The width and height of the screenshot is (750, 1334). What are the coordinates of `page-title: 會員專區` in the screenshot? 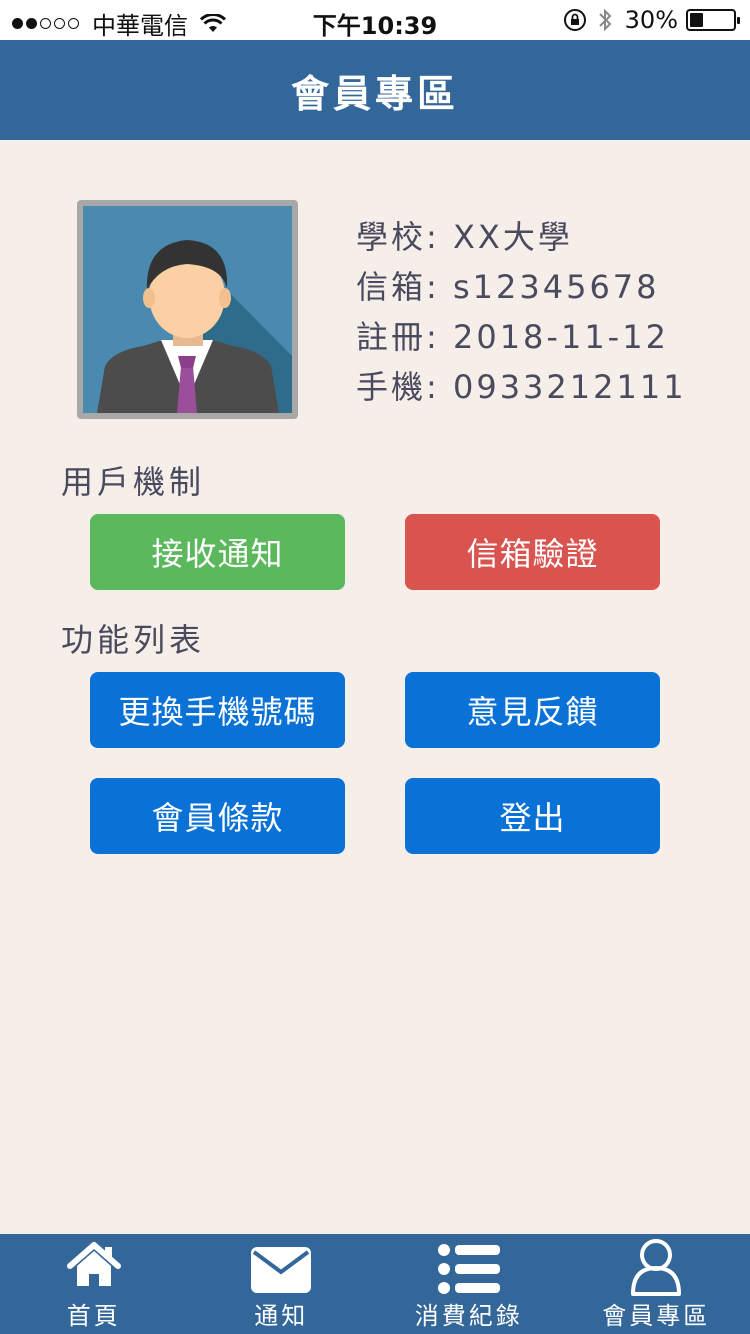 It's located at (374, 93).